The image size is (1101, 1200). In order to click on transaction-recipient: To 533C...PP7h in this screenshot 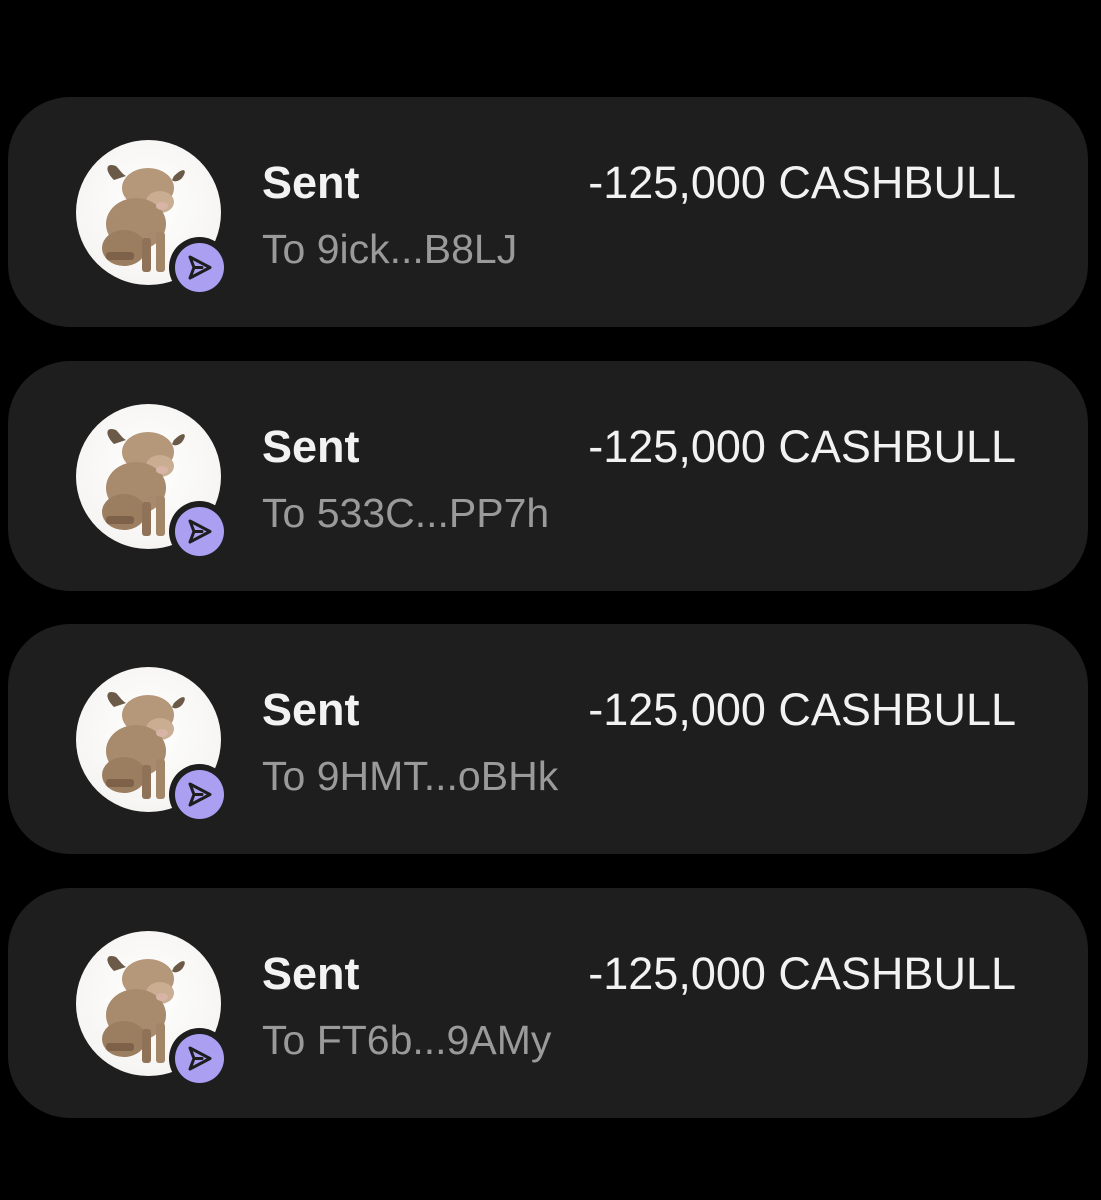, I will do `click(406, 513)`.